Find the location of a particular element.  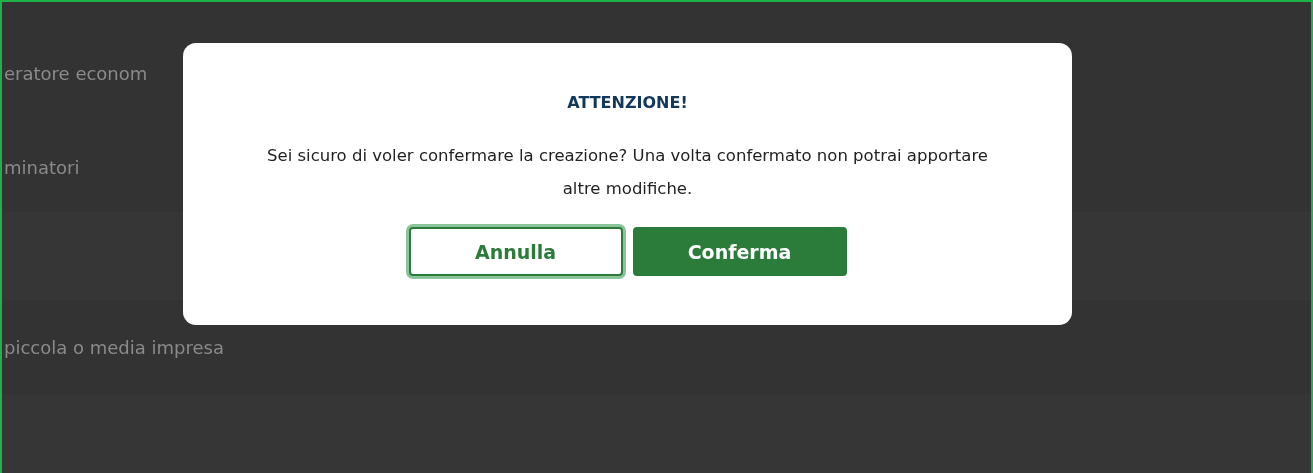

cancel-button: Annulla is located at coordinates (515, 251).